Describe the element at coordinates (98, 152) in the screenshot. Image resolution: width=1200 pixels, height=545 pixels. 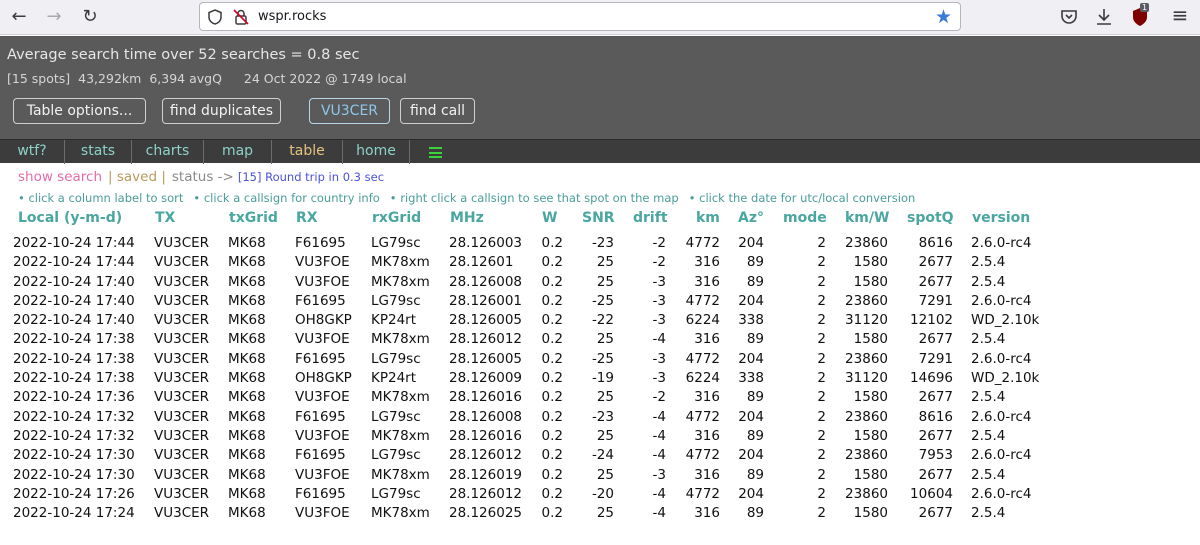
I see `nav-stats: stats` at that location.